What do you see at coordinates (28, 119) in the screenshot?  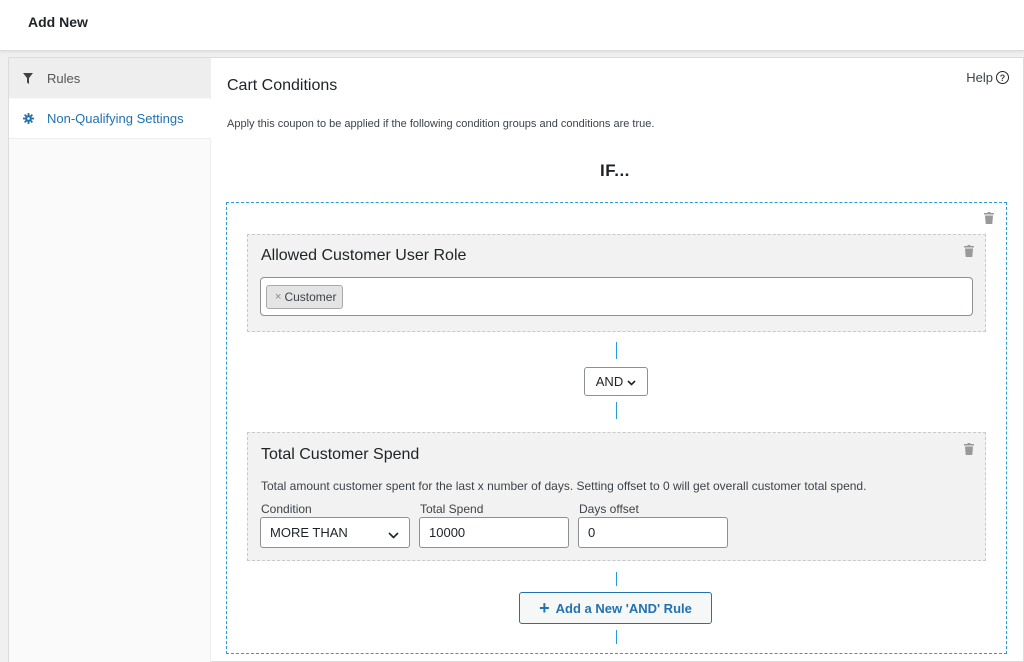 I see `gear-icon` at bounding box center [28, 119].